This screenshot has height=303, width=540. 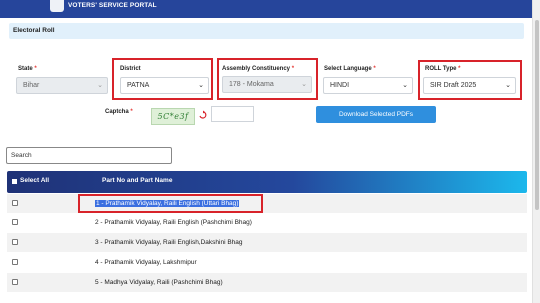 I want to click on page-scrollbar, so click(x=536, y=151).